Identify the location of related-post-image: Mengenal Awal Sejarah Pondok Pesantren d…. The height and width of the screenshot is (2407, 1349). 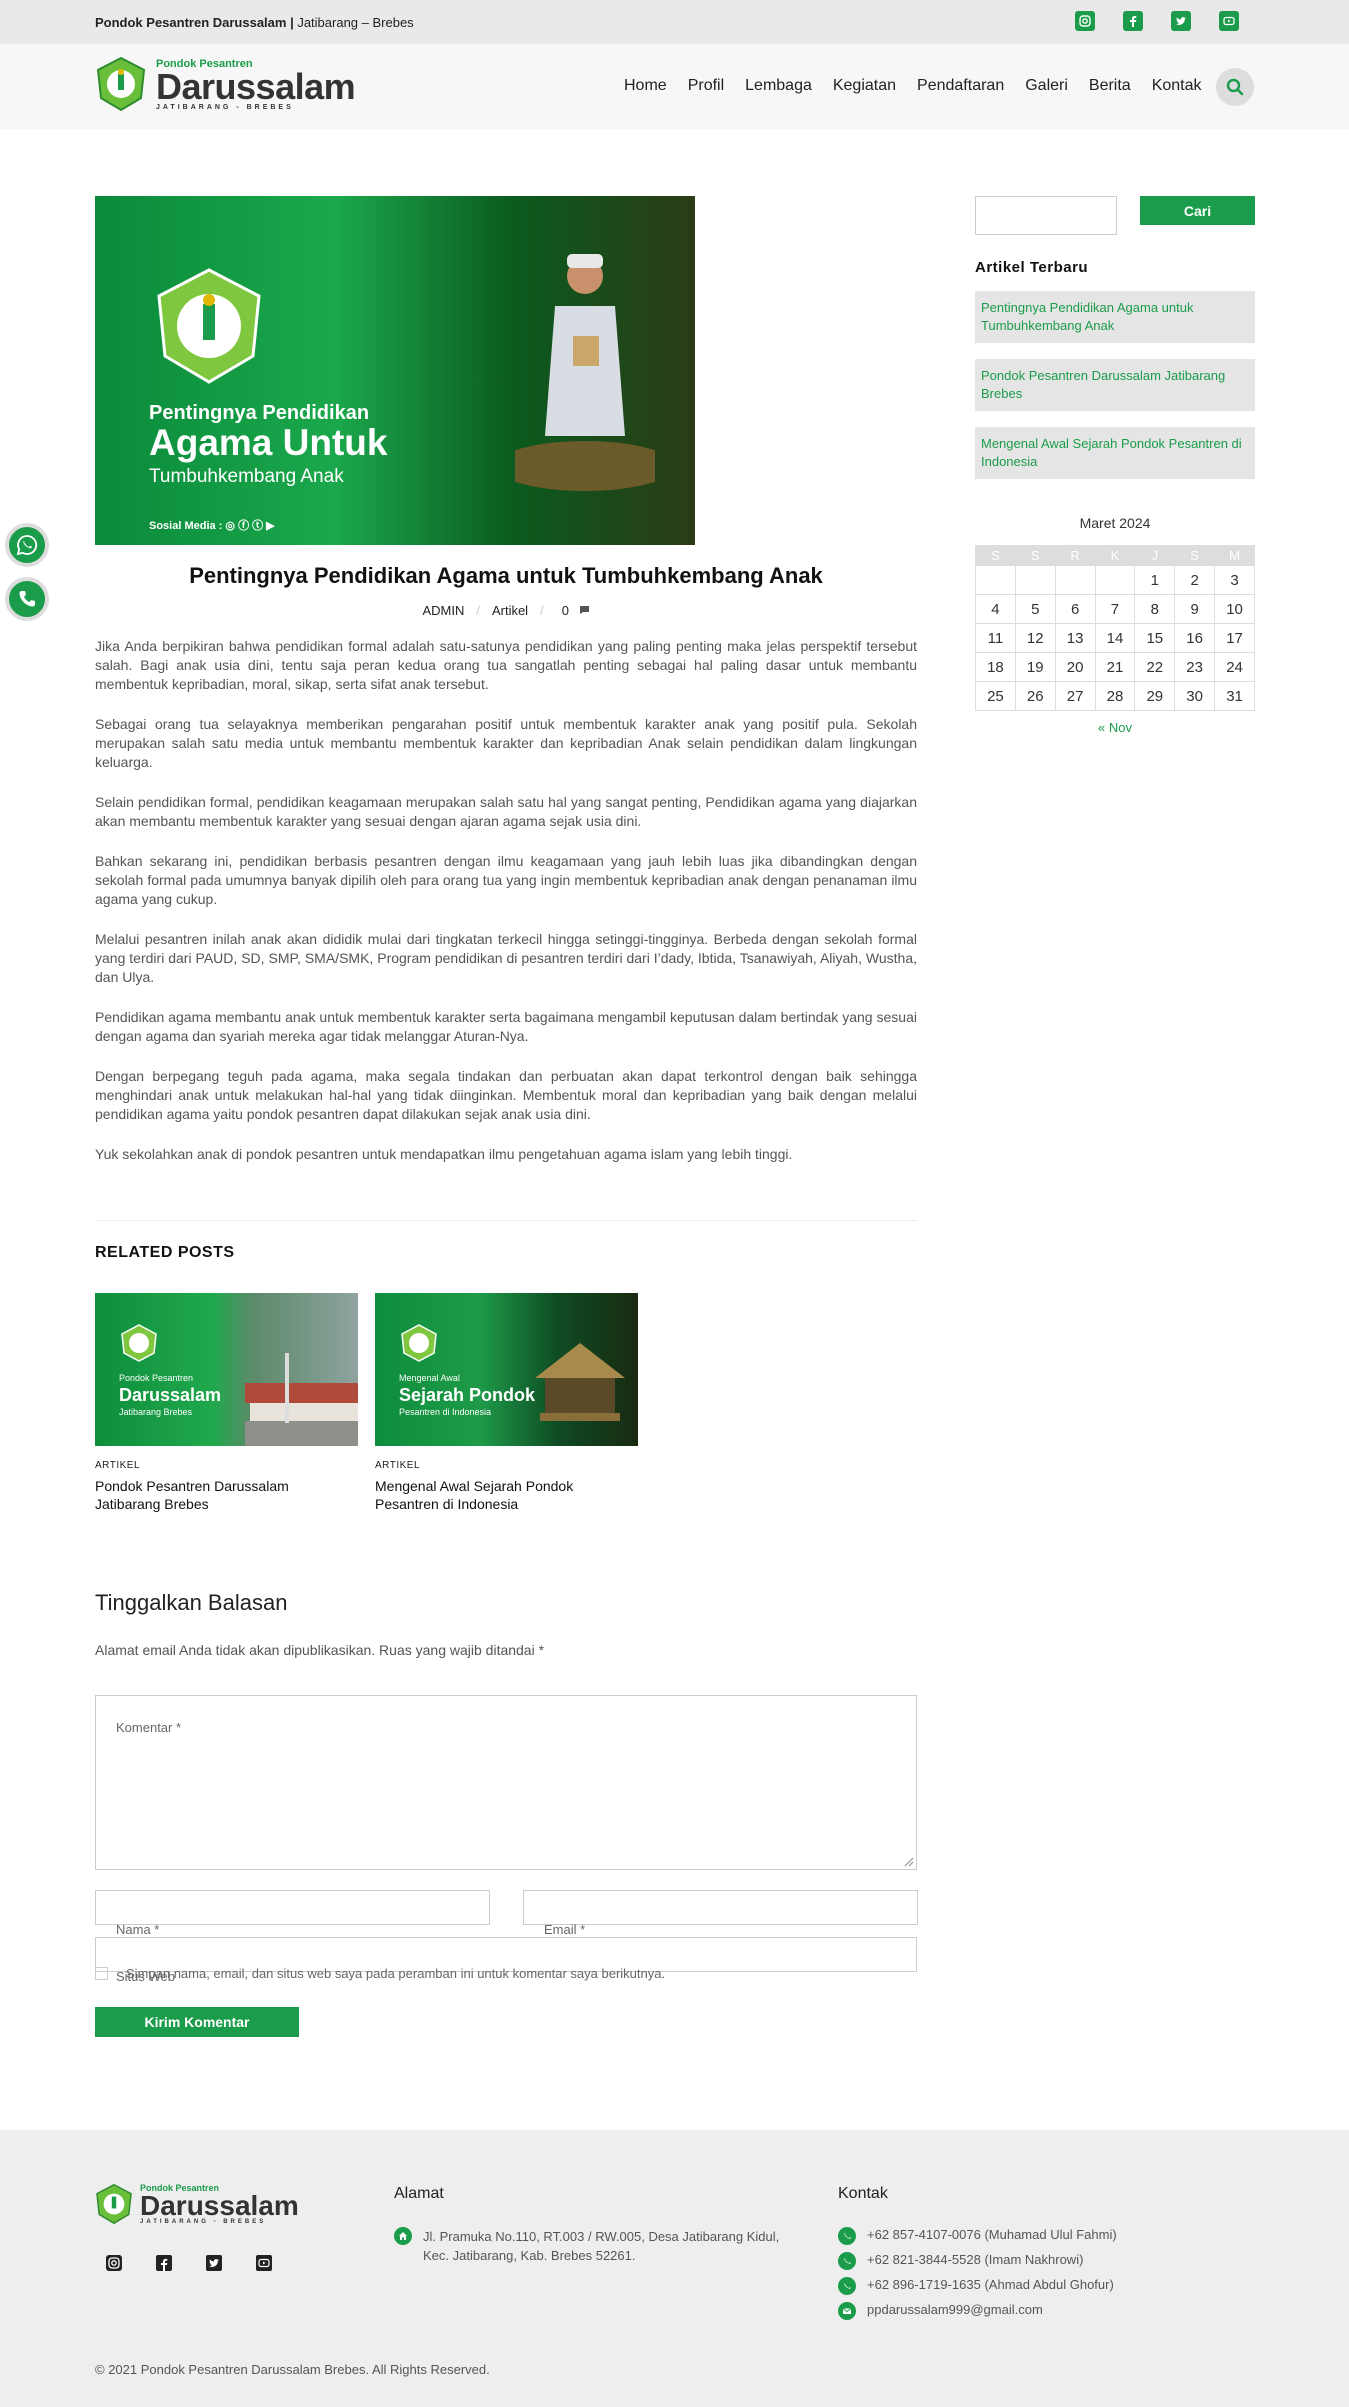
(506, 1369).